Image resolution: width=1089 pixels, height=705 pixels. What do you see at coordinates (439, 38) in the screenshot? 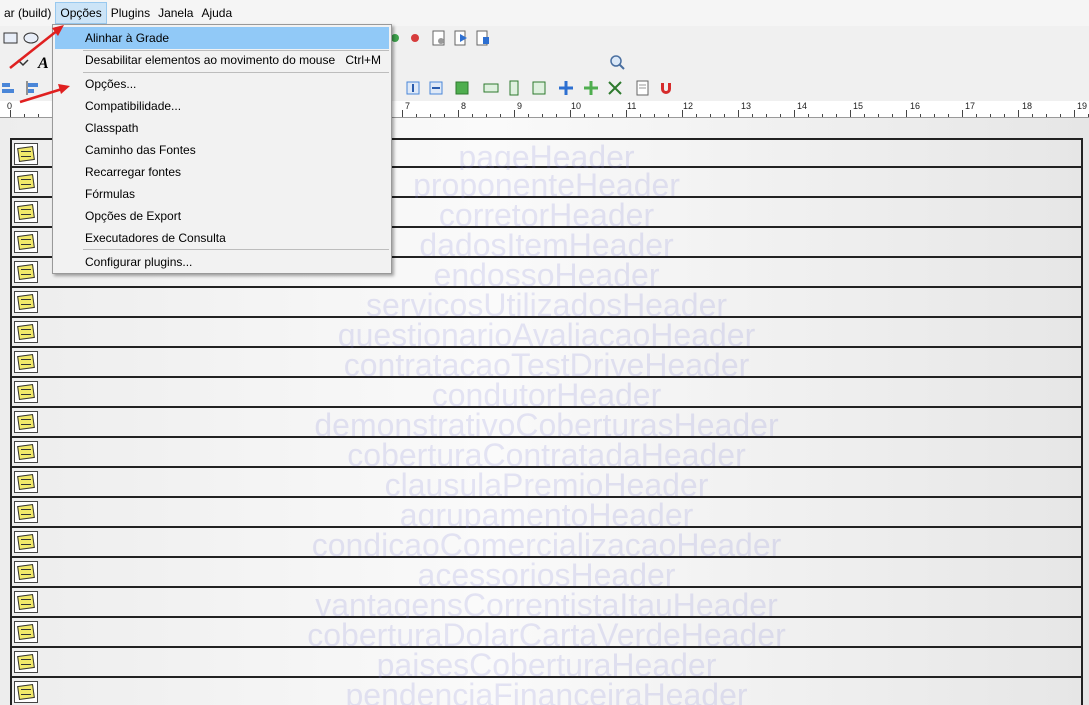
I see `page-settings-icon` at bounding box center [439, 38].